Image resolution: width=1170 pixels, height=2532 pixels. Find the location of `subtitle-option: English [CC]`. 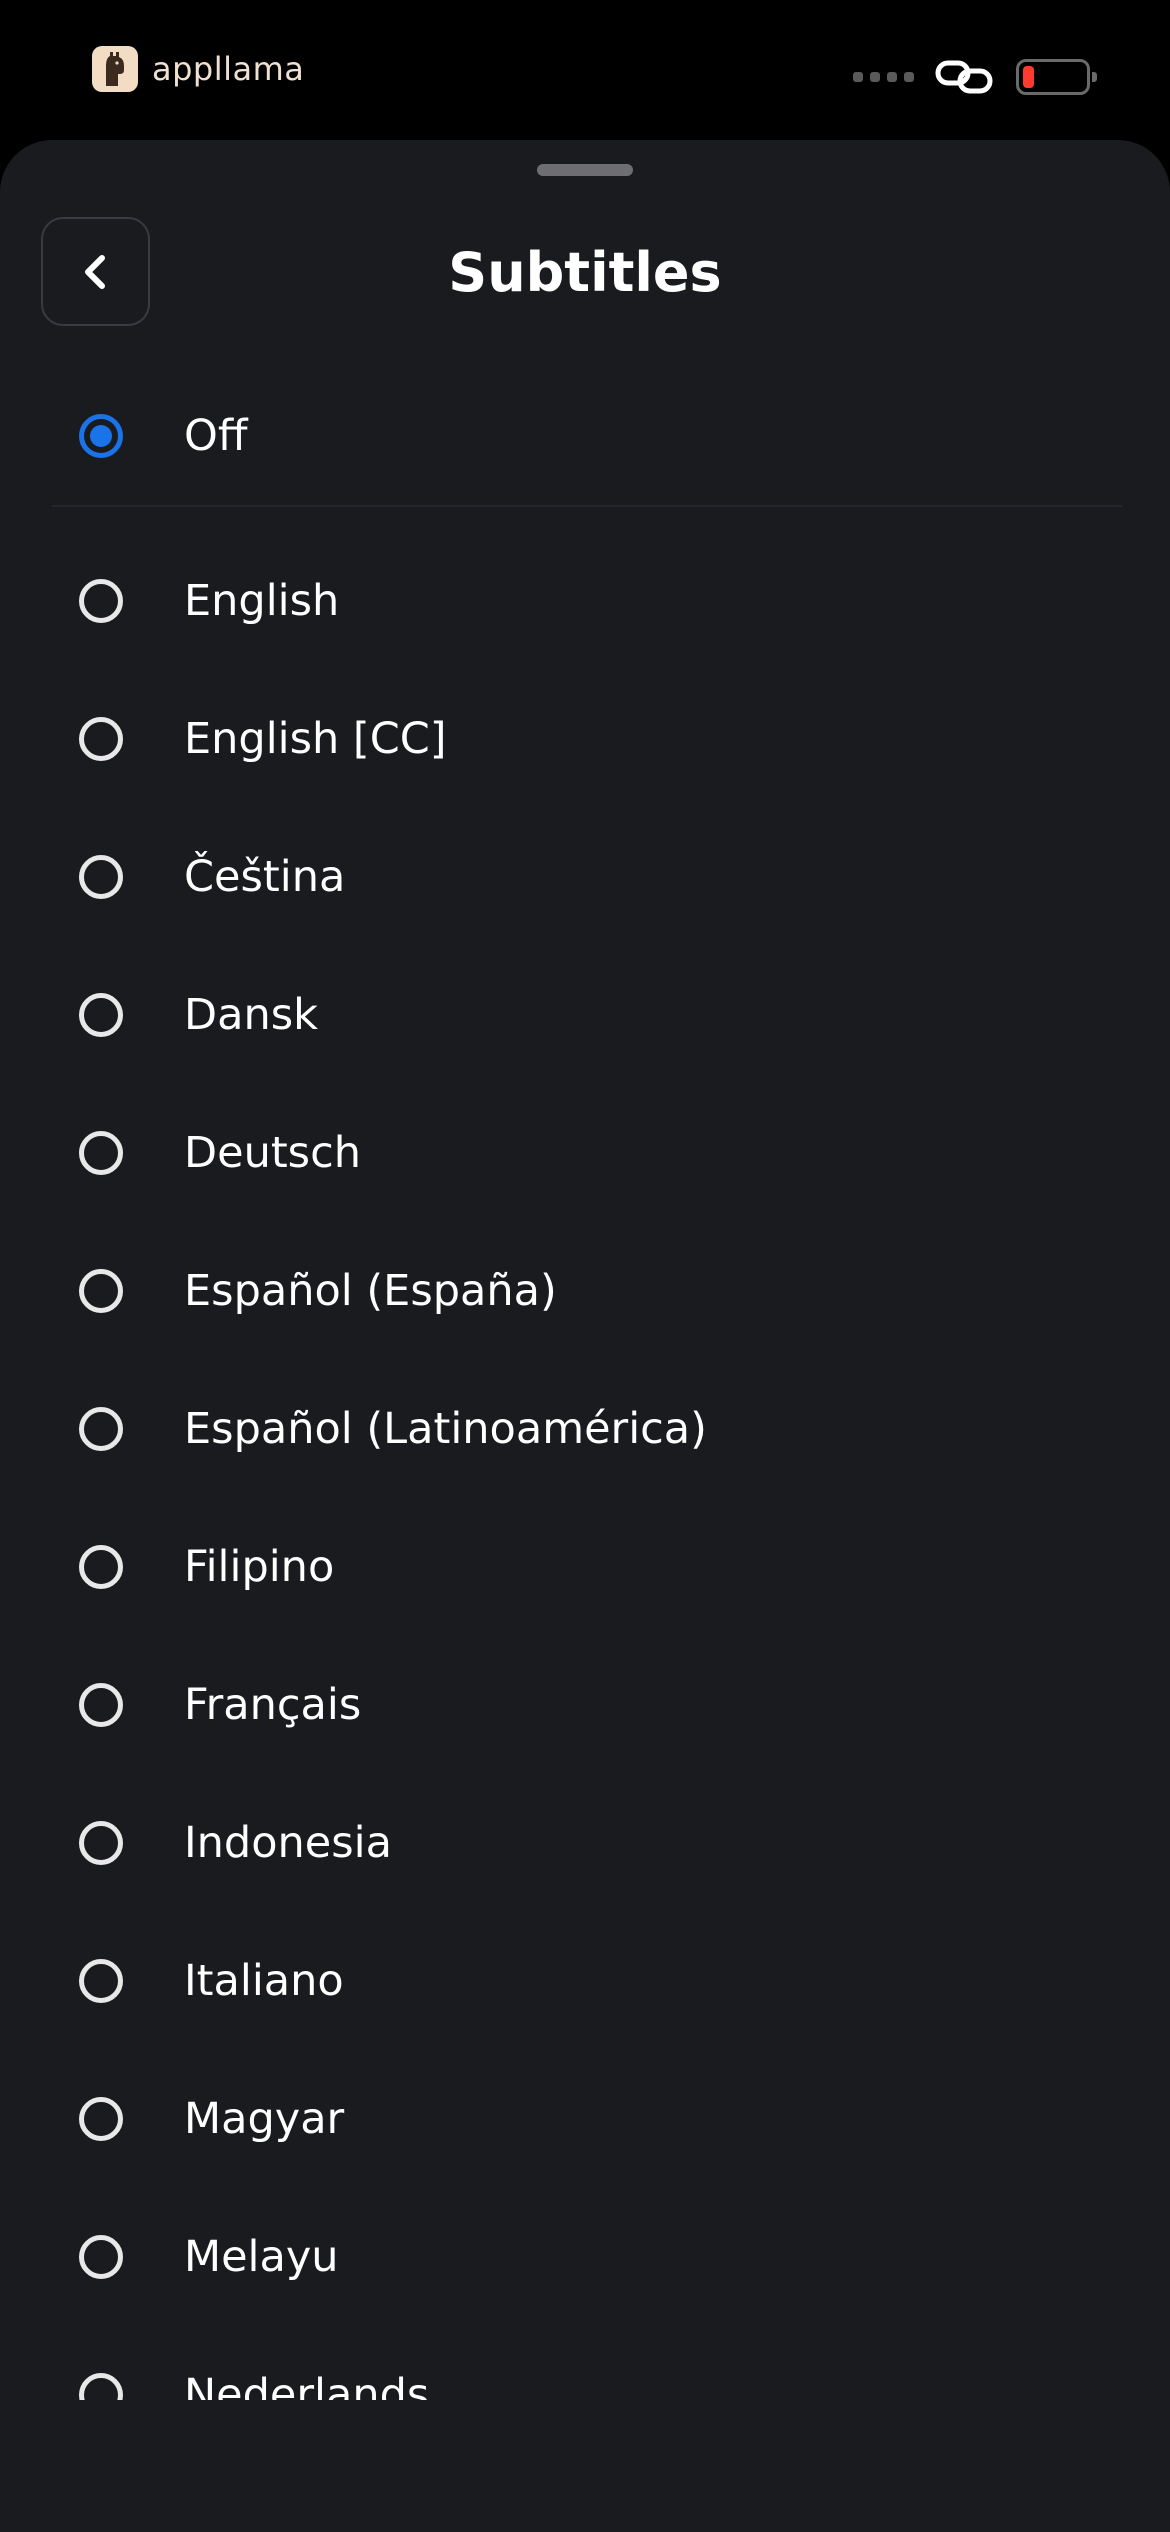

subtitle-option: English [CC] is located at coordinates (587, 739).